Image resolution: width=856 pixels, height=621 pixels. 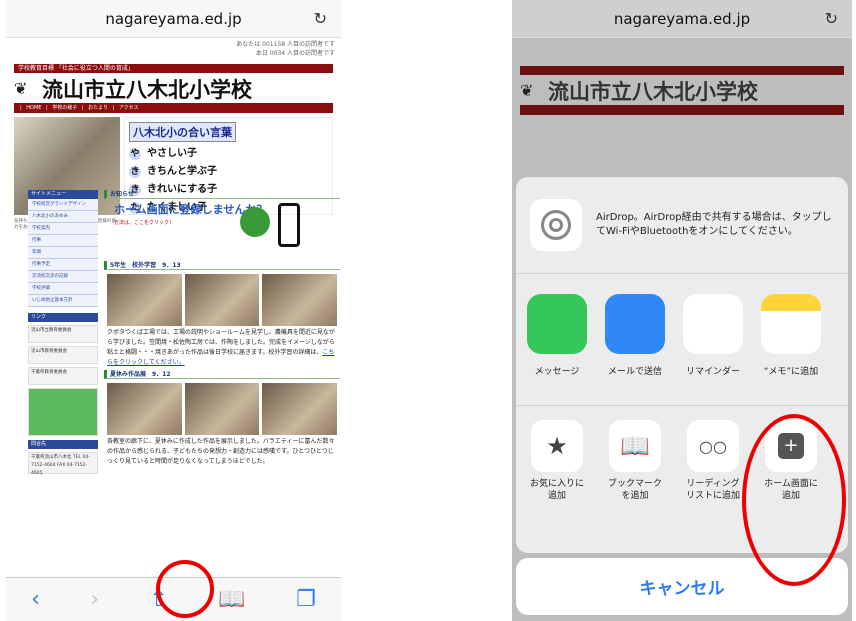 I want to click on tabs-icon: ❐, so click(x=306, y=599).